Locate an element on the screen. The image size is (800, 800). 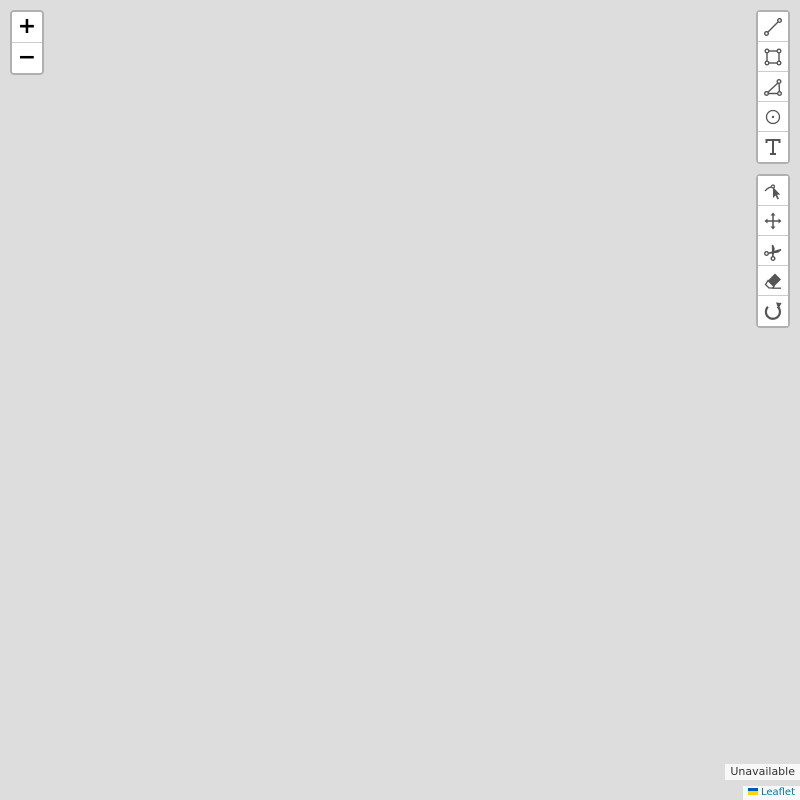
cut-icon is located at coordinates (773, 252).